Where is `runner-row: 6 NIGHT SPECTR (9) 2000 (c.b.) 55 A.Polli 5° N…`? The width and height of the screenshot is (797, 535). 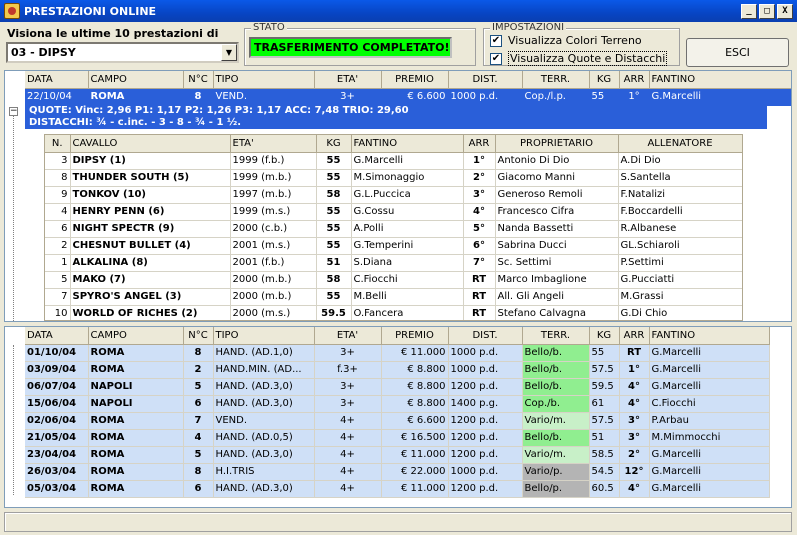 runner-row: 6 NIGHT SPECTR (9) 2000 (c.b.) 55 A.Polli 5° N… is located at coordinates (393, 229).